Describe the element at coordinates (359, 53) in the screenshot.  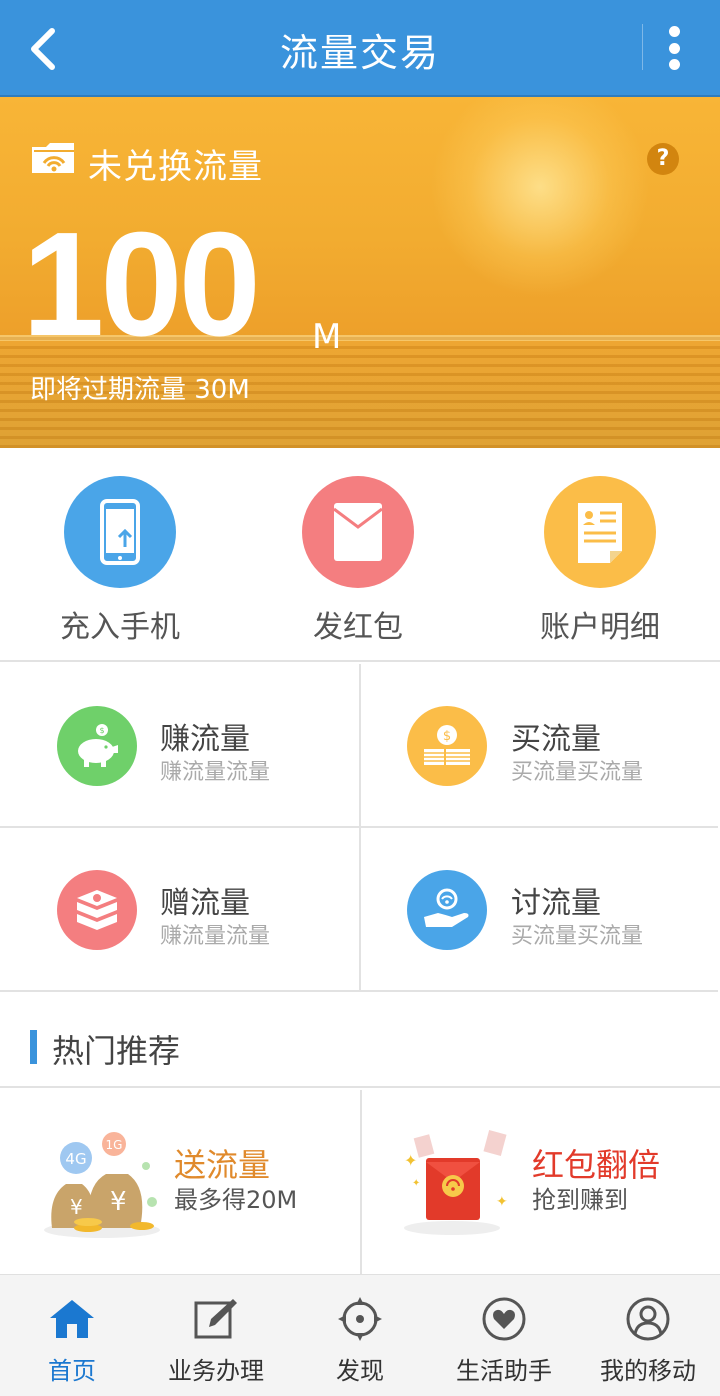
I see `page-title: 流量交易` at that location.